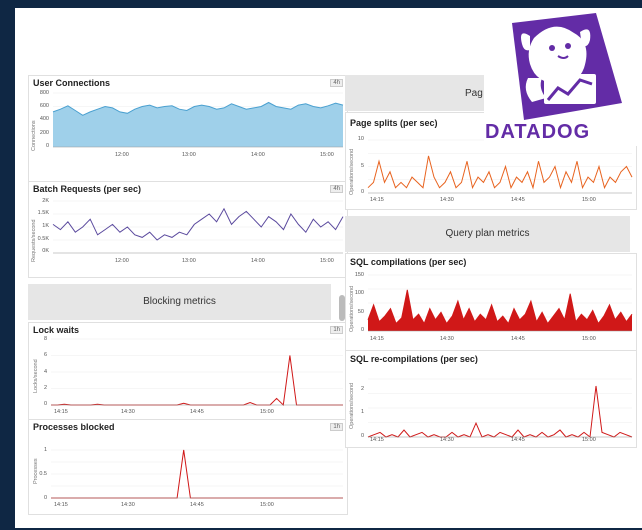 The height and width of the screenshot is (530, 642). What do you see at coordinates (408, 262) in the screenshot?
I see `panel-title: SQL compilations (per sec)` at bounding box center [408, 262].